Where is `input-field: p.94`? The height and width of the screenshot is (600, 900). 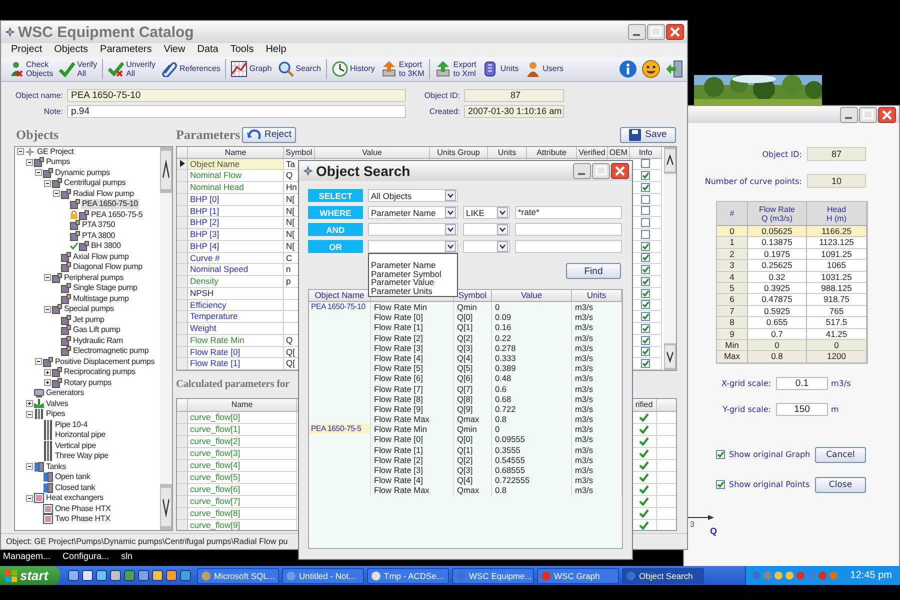 input-field: p.94 is located at coordinates (236, 111).